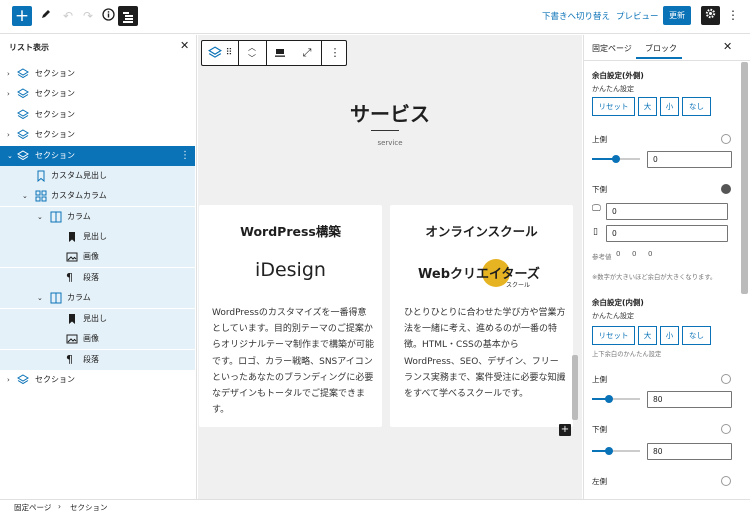  What do you see at coordinates (68, 16) in the screenshot?
I see `undo-icon: ↶` at bounding box center [68, 16].